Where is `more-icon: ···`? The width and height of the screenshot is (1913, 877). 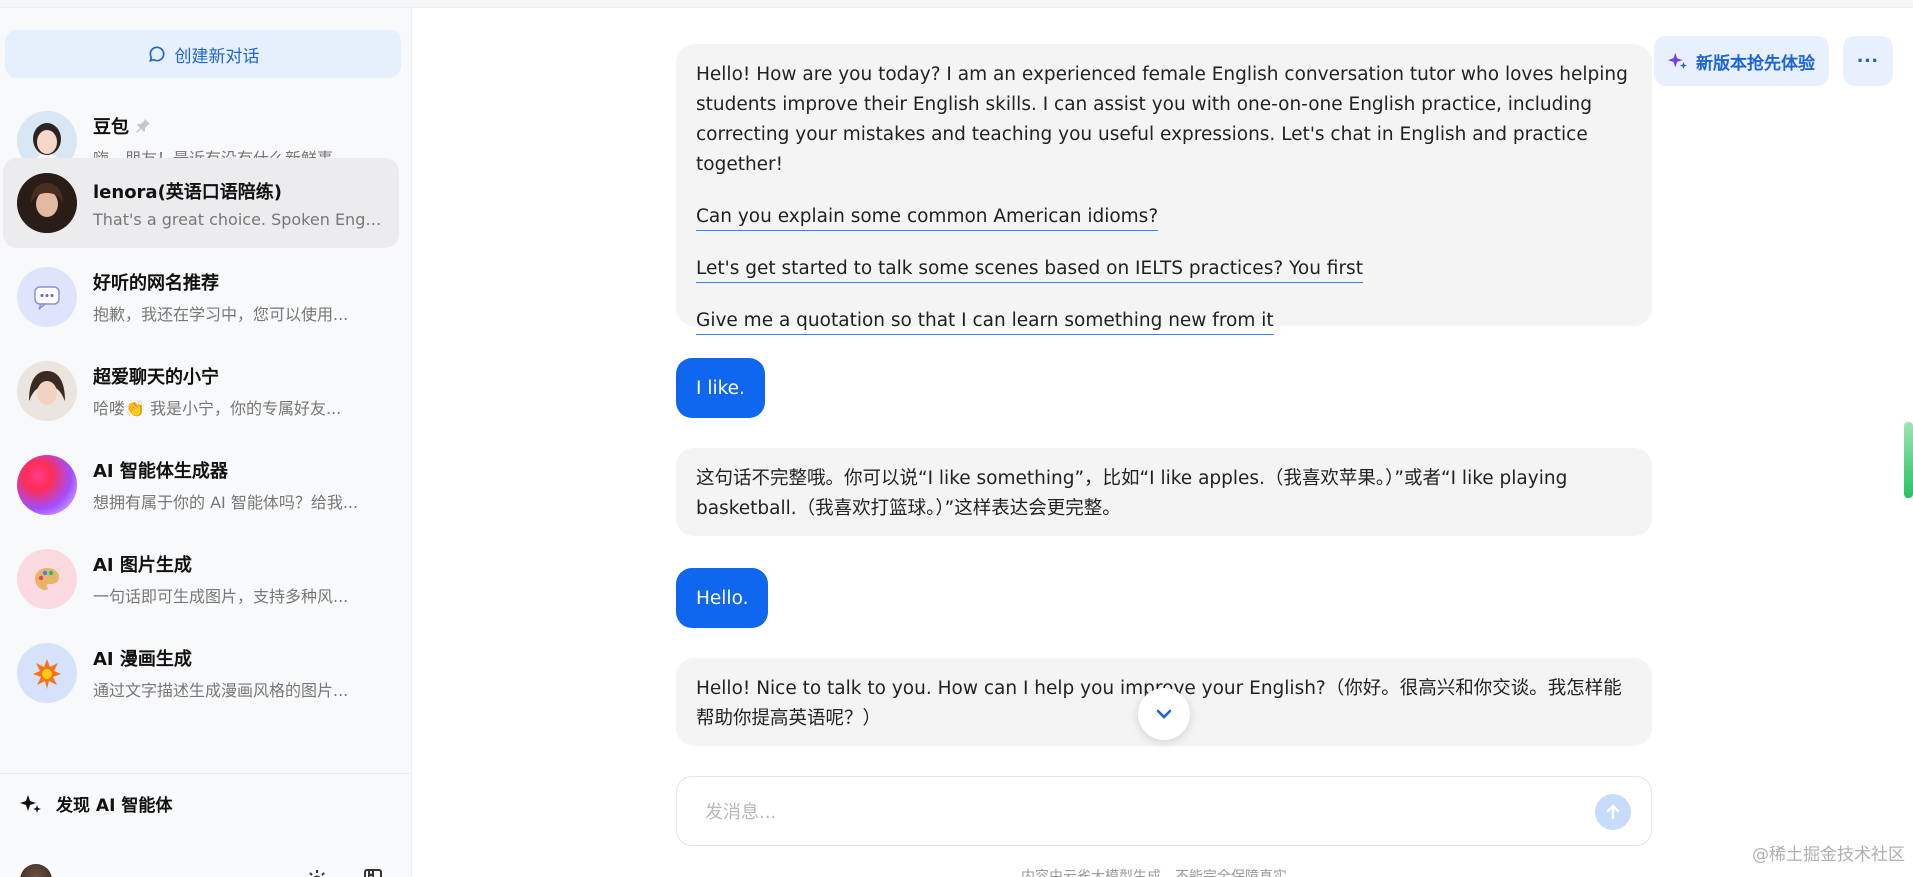
more-icon: ··· is located at coordinates (1868, 60).